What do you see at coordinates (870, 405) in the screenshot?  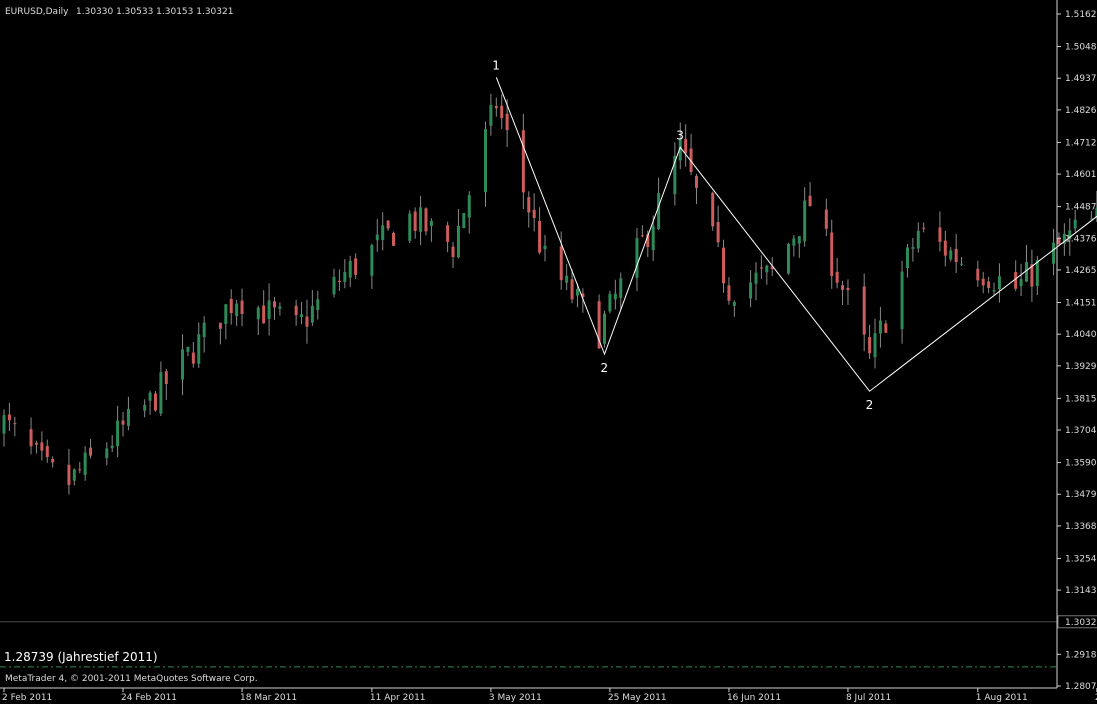 I see `wave-point-label: 2` at bounding box center [870, 405].